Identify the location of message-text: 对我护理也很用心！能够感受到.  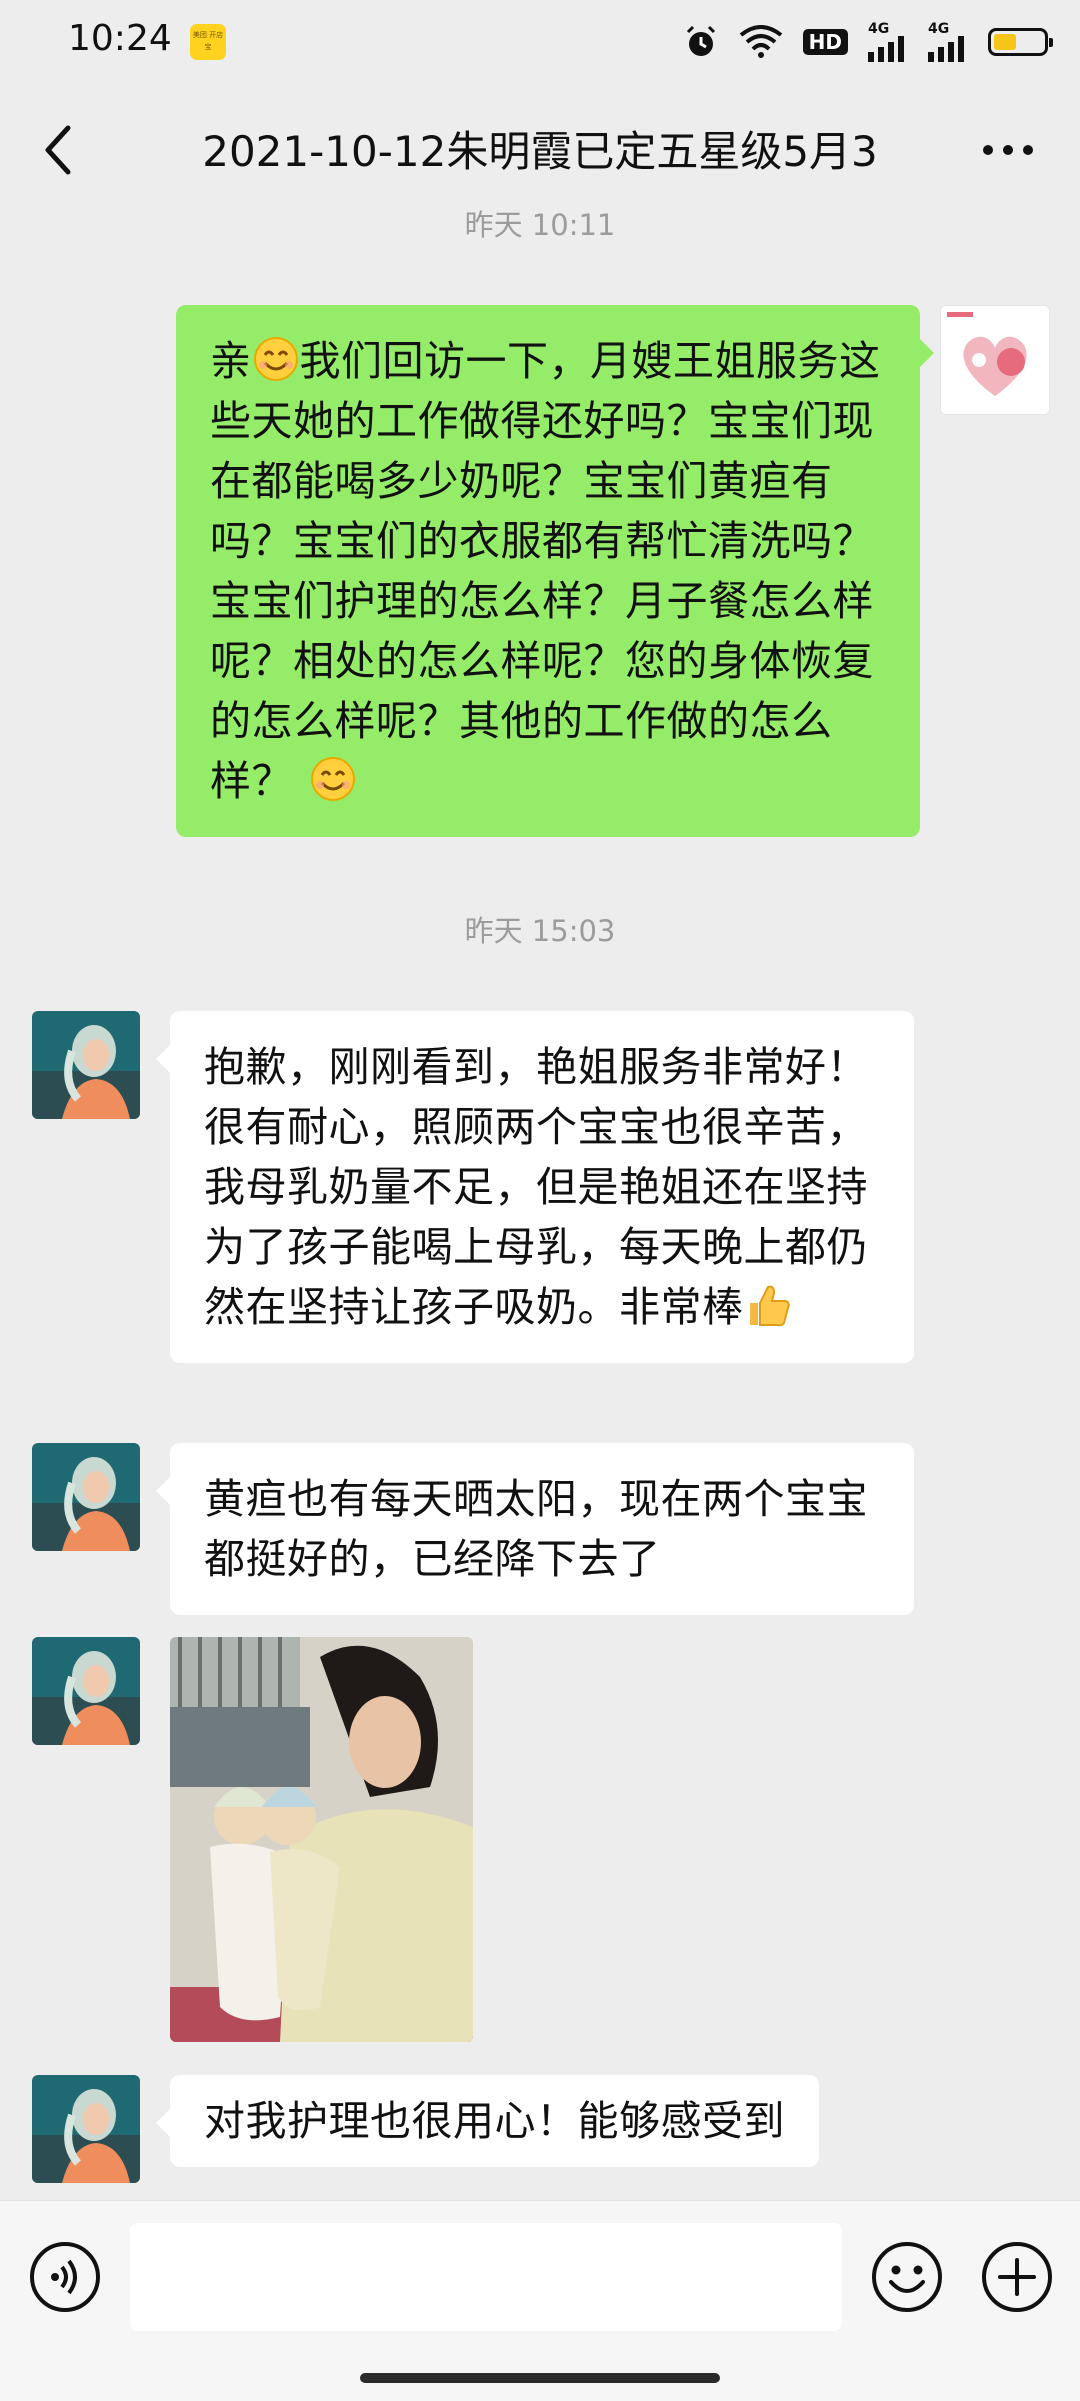
(494, 2121).